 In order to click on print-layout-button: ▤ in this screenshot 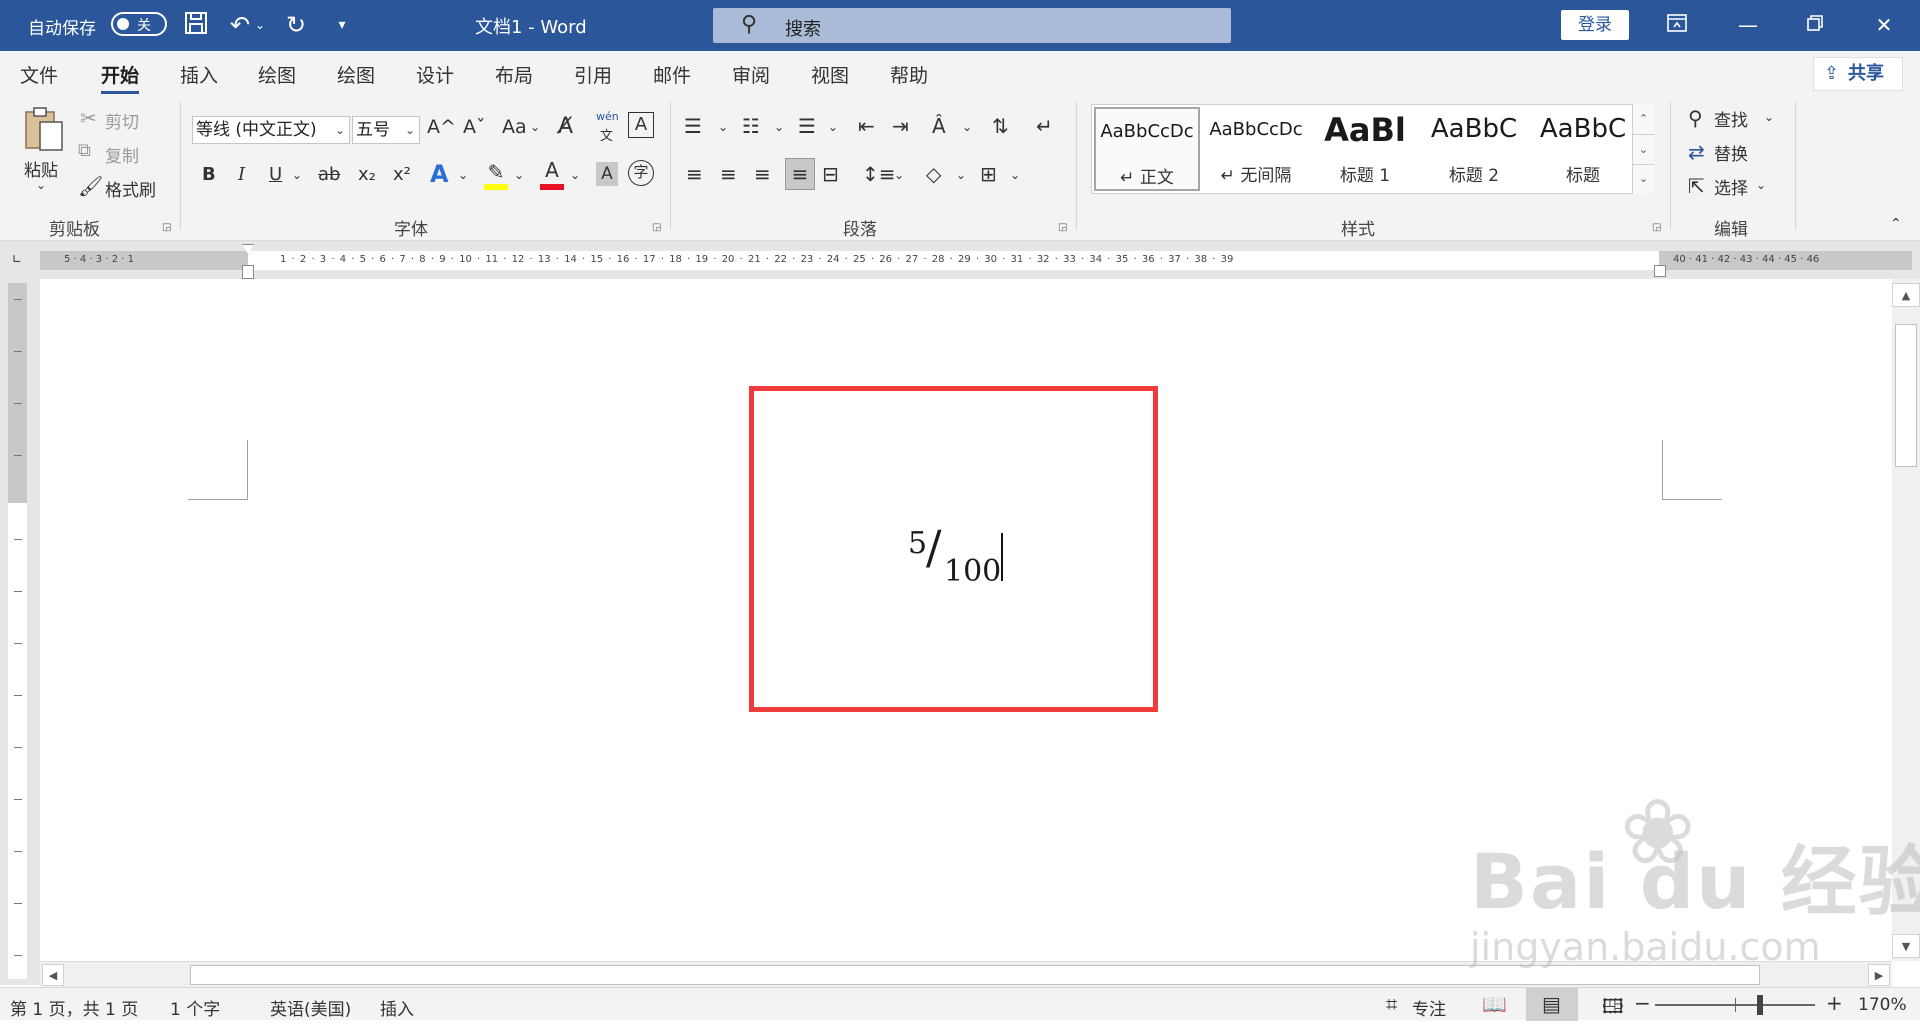, I will do `click(1552, 1004)`.